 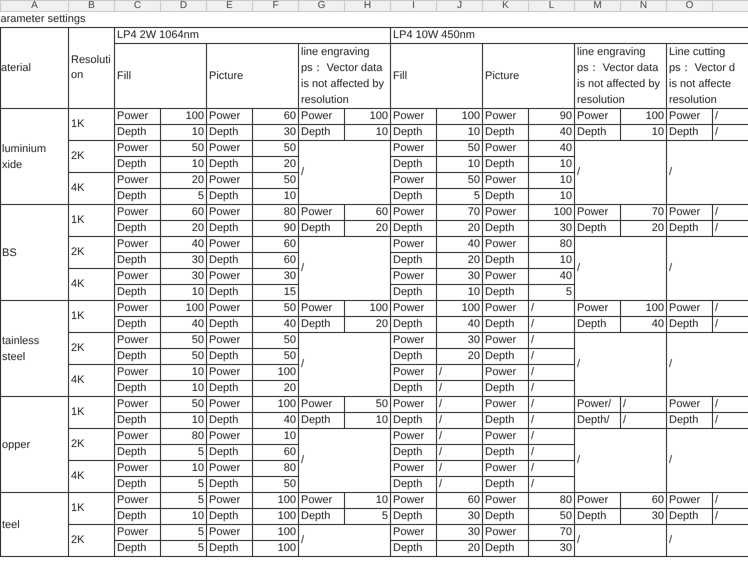 I want to click on column-header: B, so click(x=91, y=5).